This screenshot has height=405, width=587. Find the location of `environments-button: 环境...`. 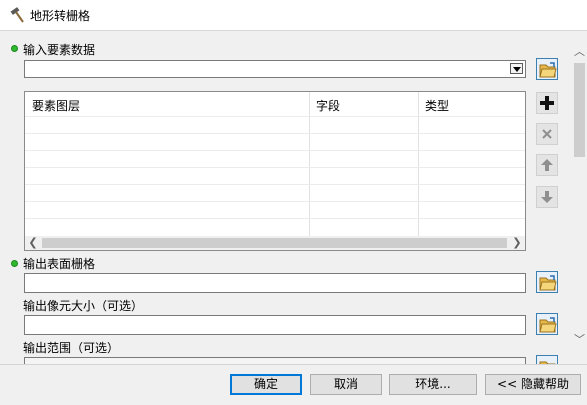

environments-button: 环境... is located at coordinates (433, 384).